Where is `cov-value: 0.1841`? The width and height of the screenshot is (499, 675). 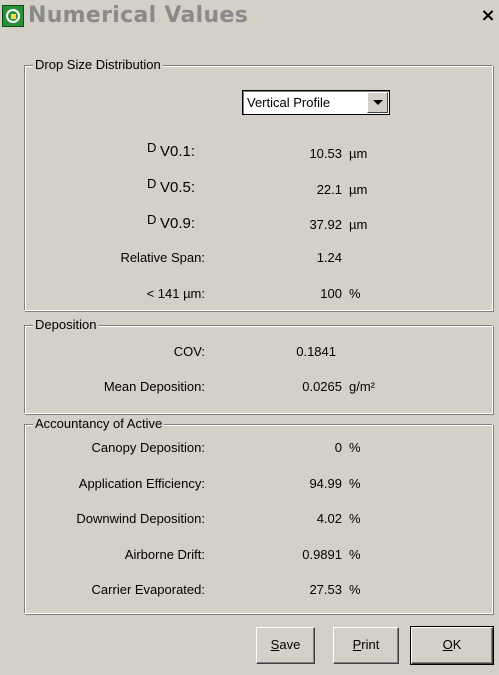
cov-value: 0.1841 is located at coordinates (316, 351).